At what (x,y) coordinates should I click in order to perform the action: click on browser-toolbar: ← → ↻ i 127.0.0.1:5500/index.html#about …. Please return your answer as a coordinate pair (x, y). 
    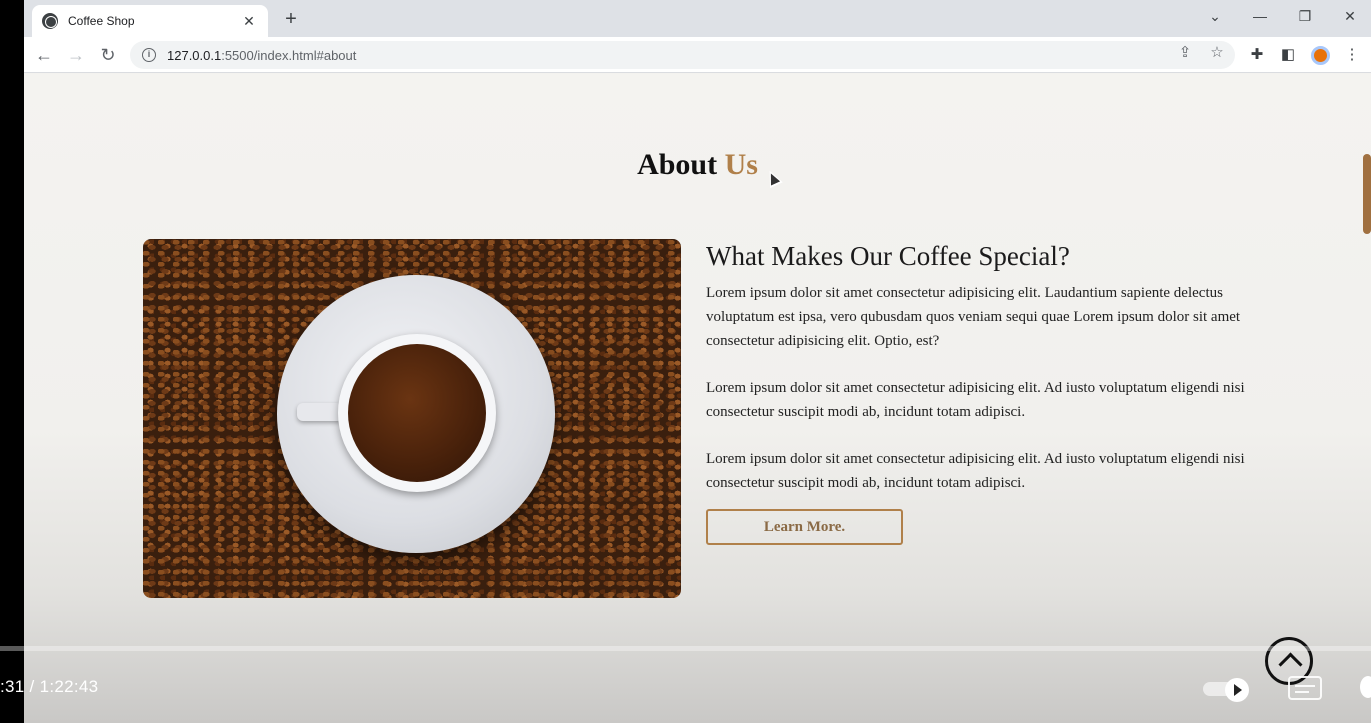
    Looking at the image, I should click on (697, 55).